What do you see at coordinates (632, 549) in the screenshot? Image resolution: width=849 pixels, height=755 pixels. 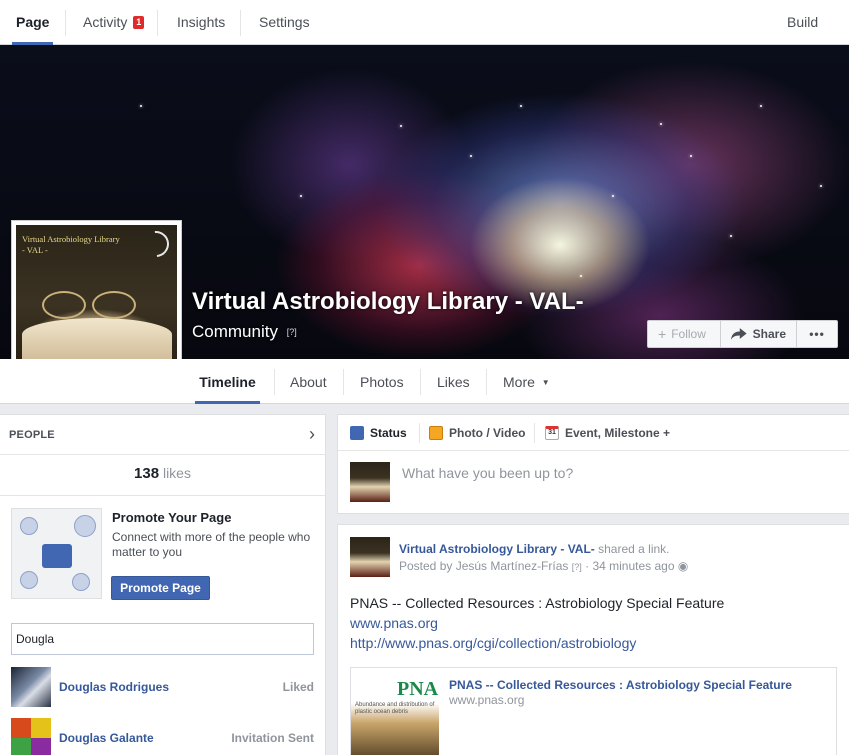 I see `post-action: shared a link.` at bounding box center [632, 549].